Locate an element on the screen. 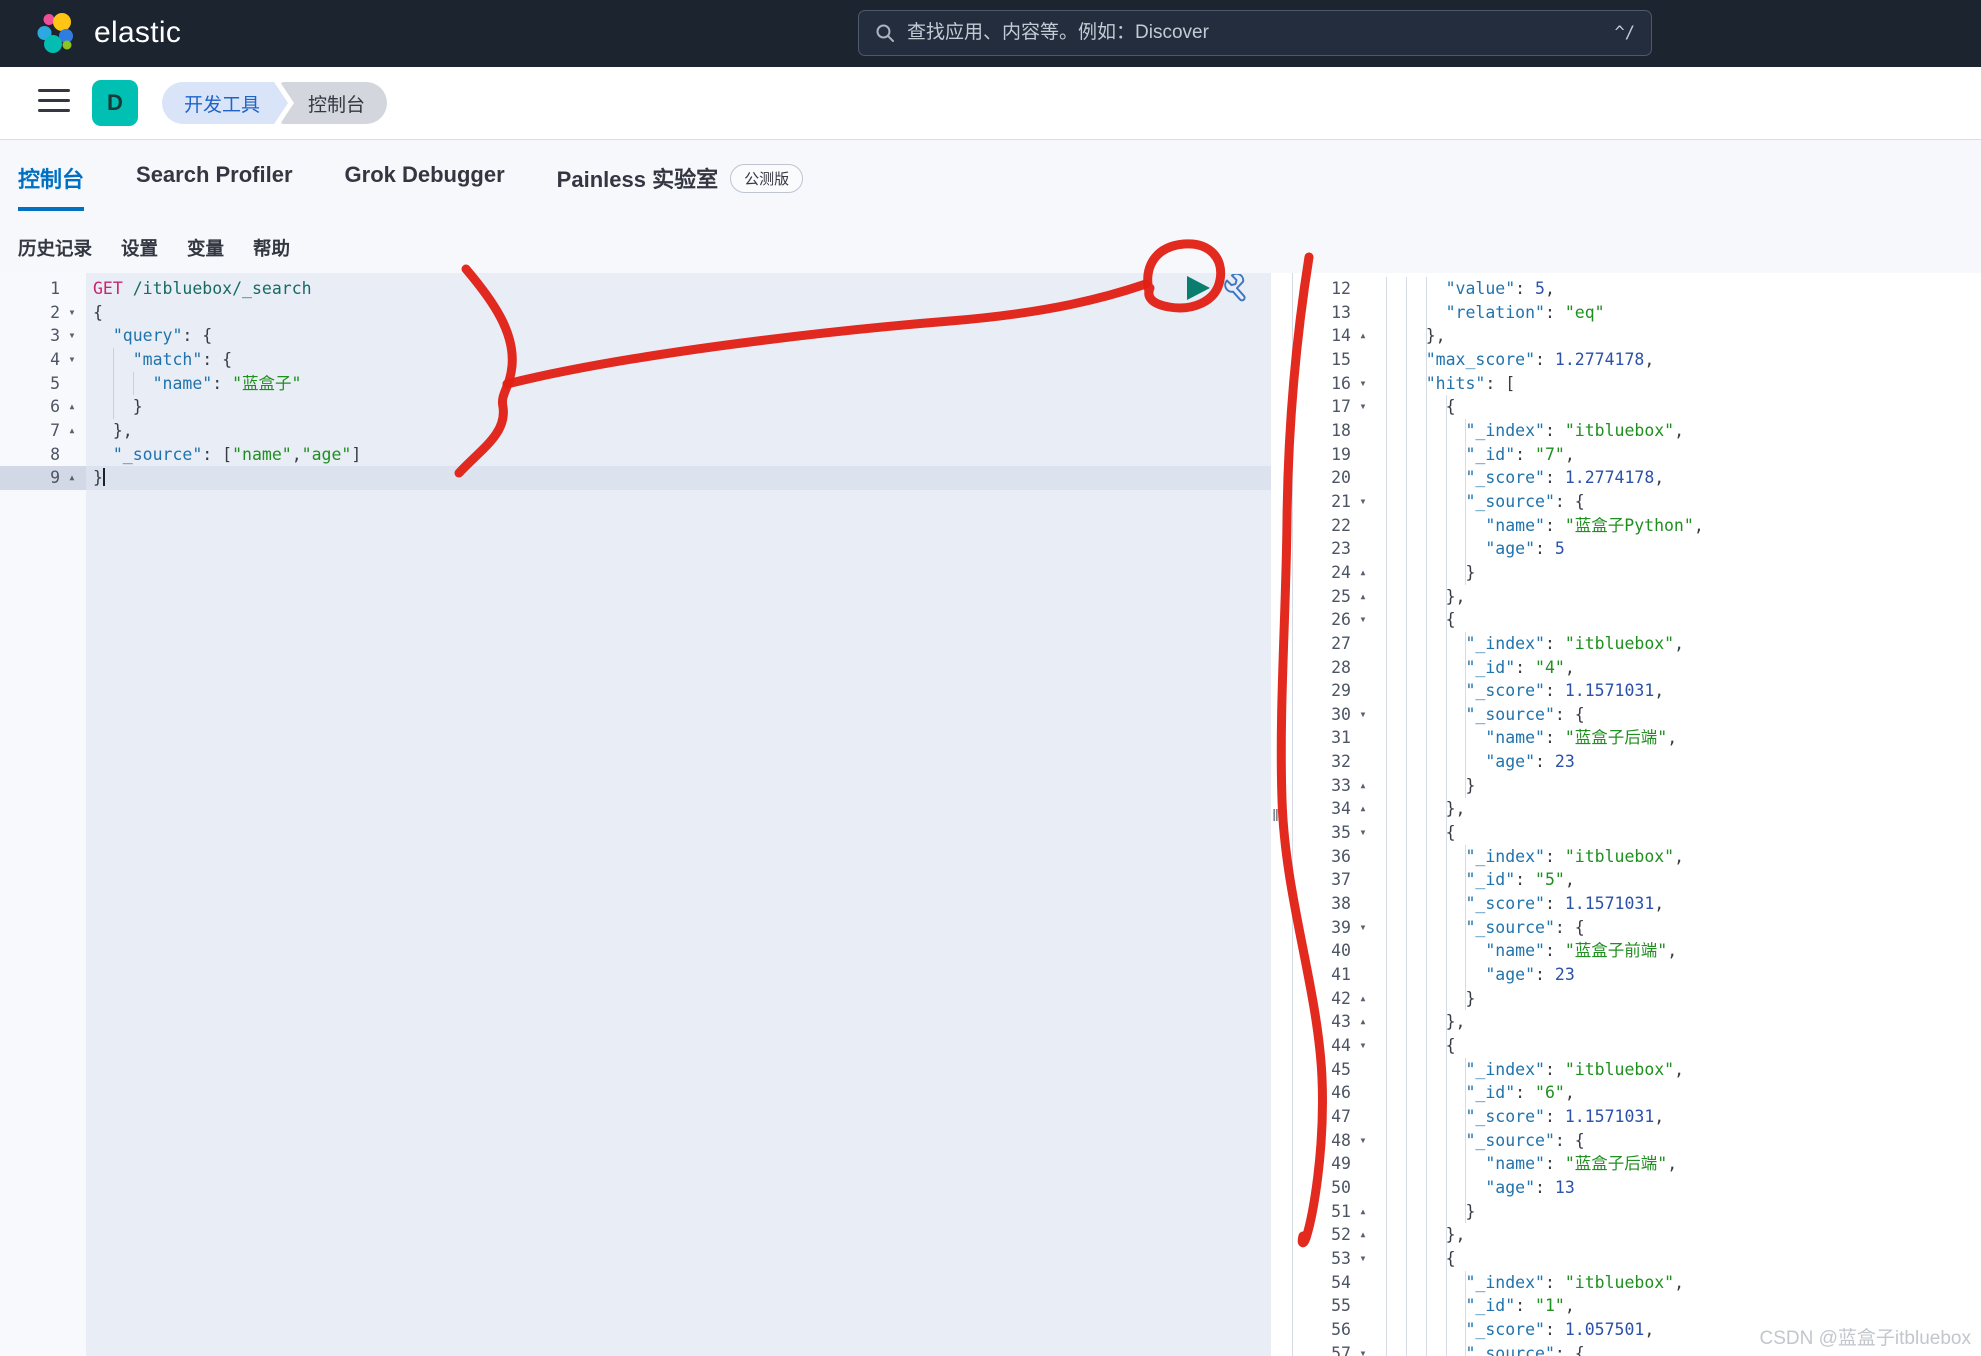 The height and width of the screenshot is (1356, 1981). line-number: 8 is located at coordinates (55, 454).